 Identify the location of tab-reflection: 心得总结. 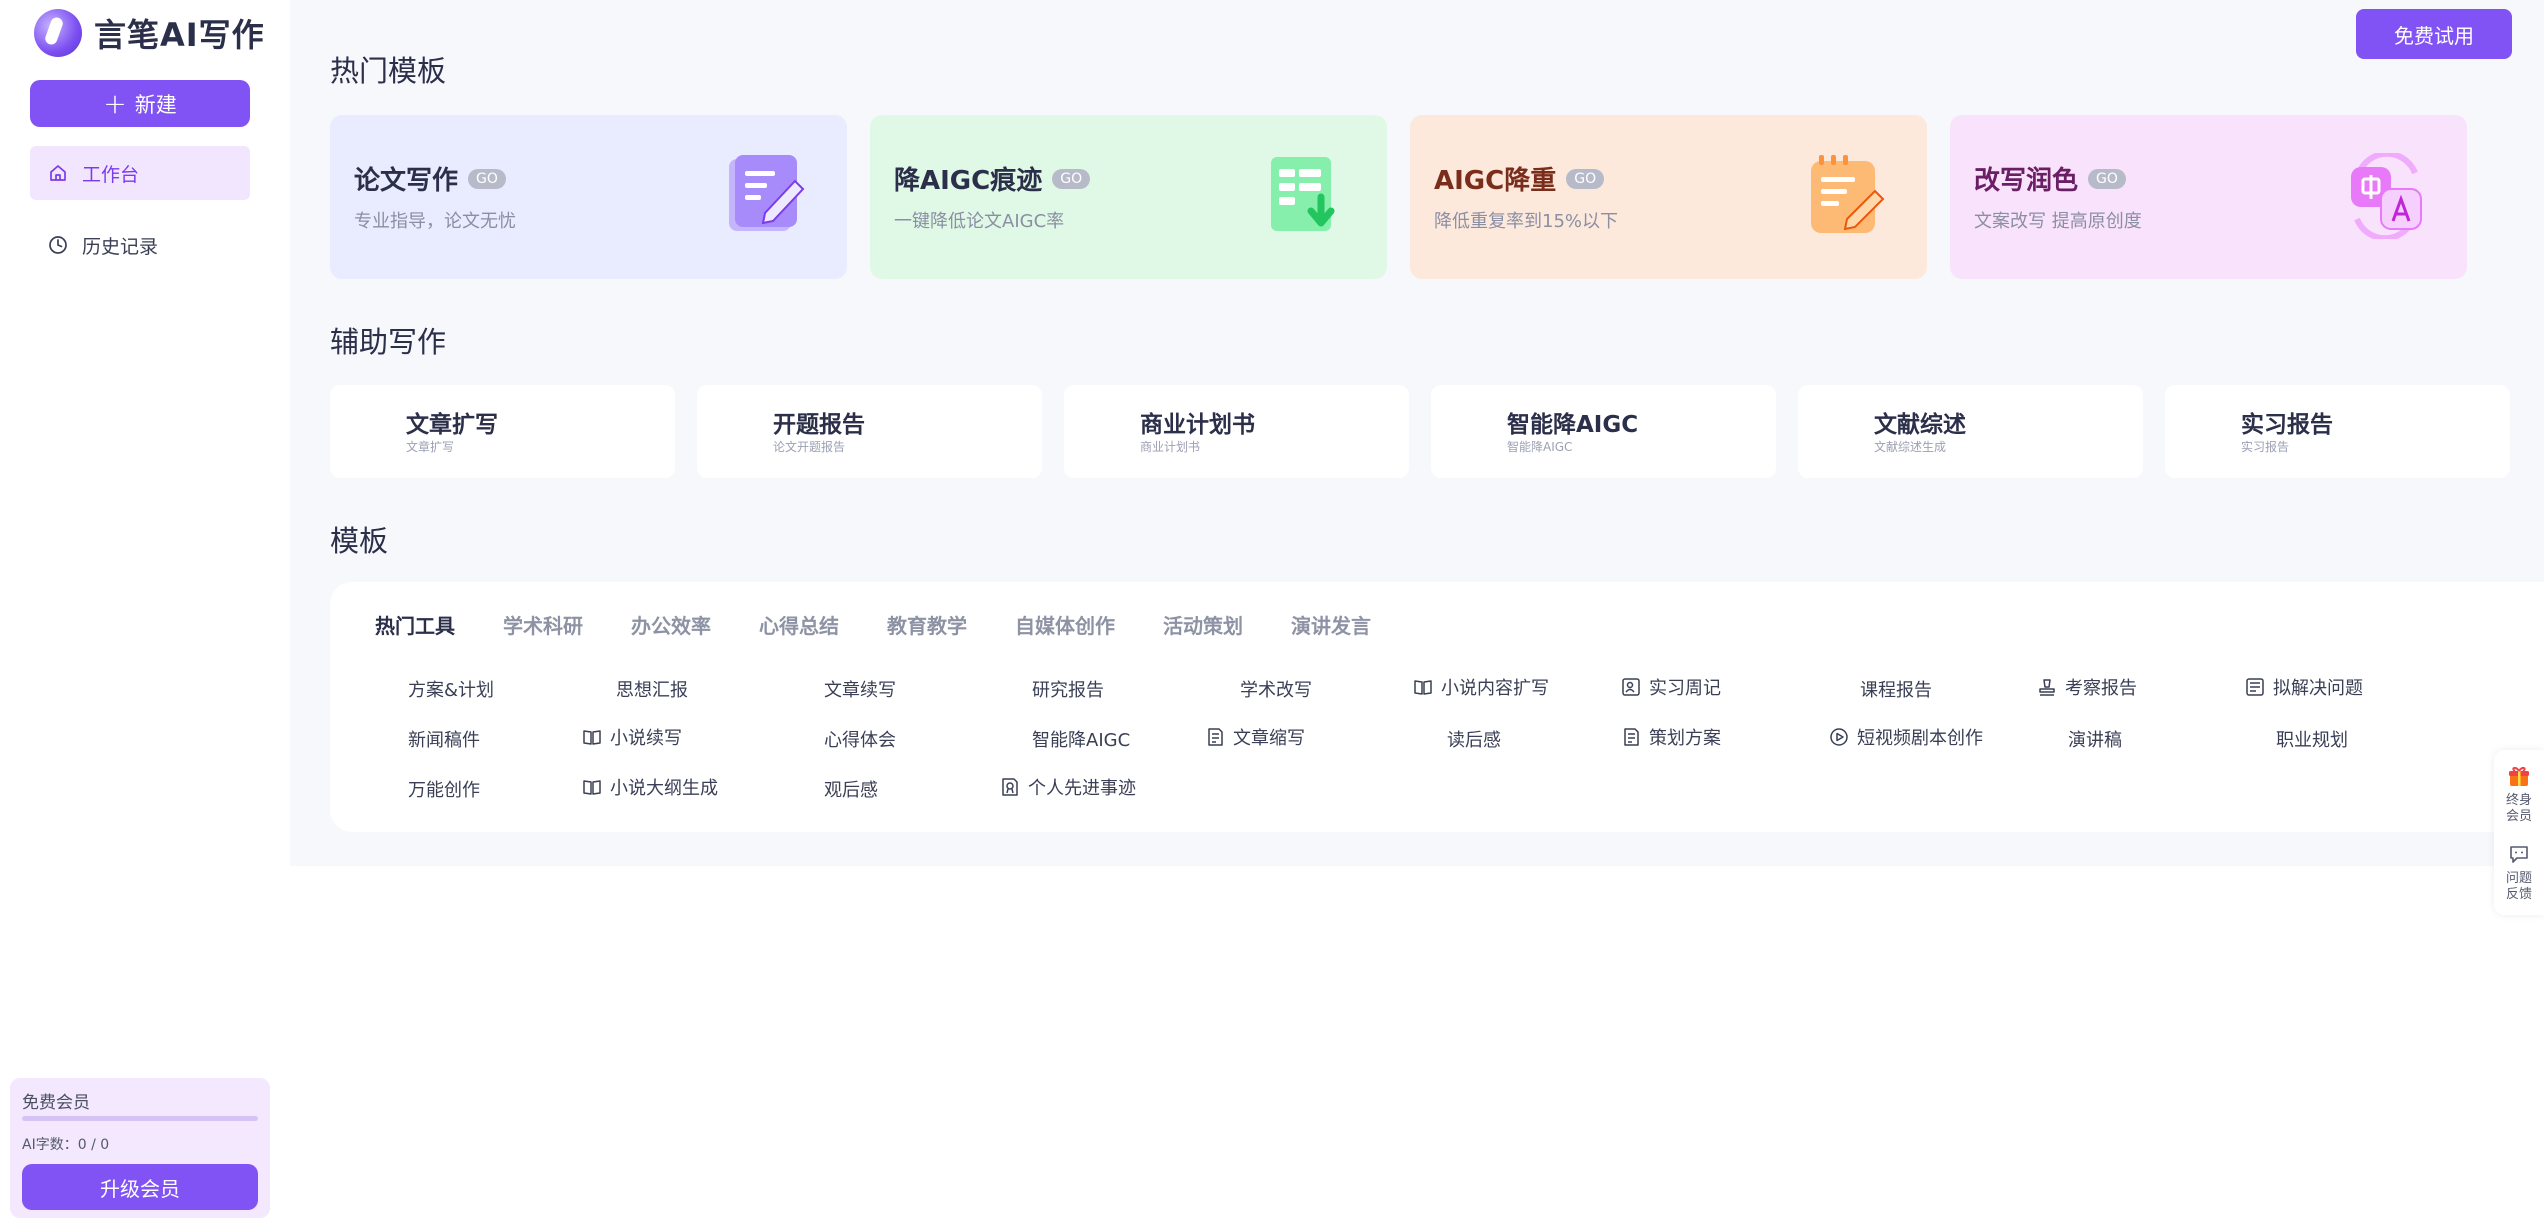
(799, 624).